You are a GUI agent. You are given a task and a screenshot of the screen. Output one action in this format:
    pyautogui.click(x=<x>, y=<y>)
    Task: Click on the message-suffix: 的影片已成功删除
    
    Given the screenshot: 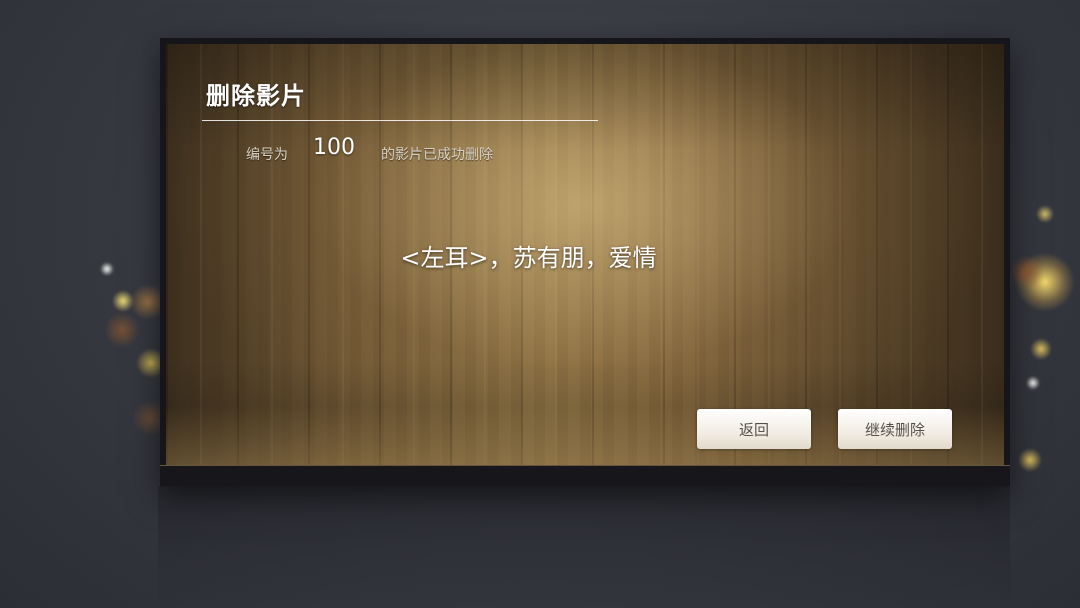 What is the action you would take?
    pyautogui.click(x=437, y=155)
    